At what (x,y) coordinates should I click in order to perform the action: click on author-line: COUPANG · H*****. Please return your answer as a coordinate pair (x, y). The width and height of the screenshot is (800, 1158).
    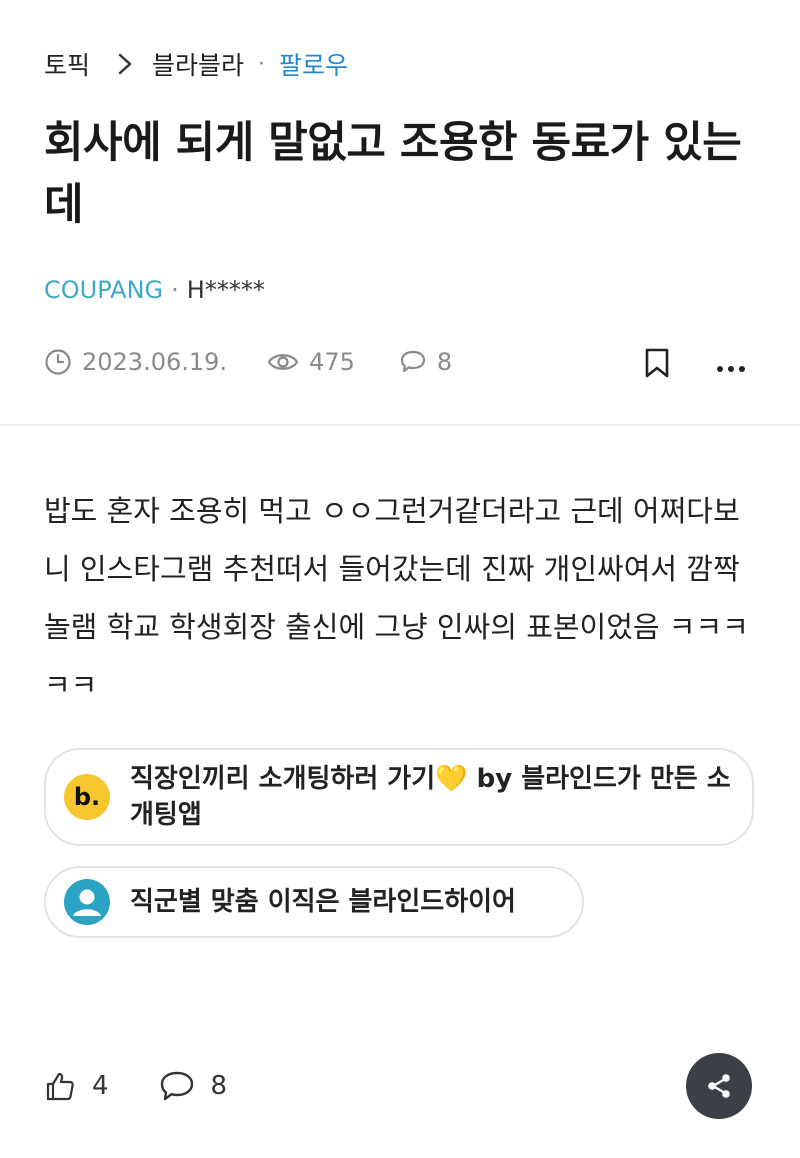
    Looking at the image, I should click on (154, 290).